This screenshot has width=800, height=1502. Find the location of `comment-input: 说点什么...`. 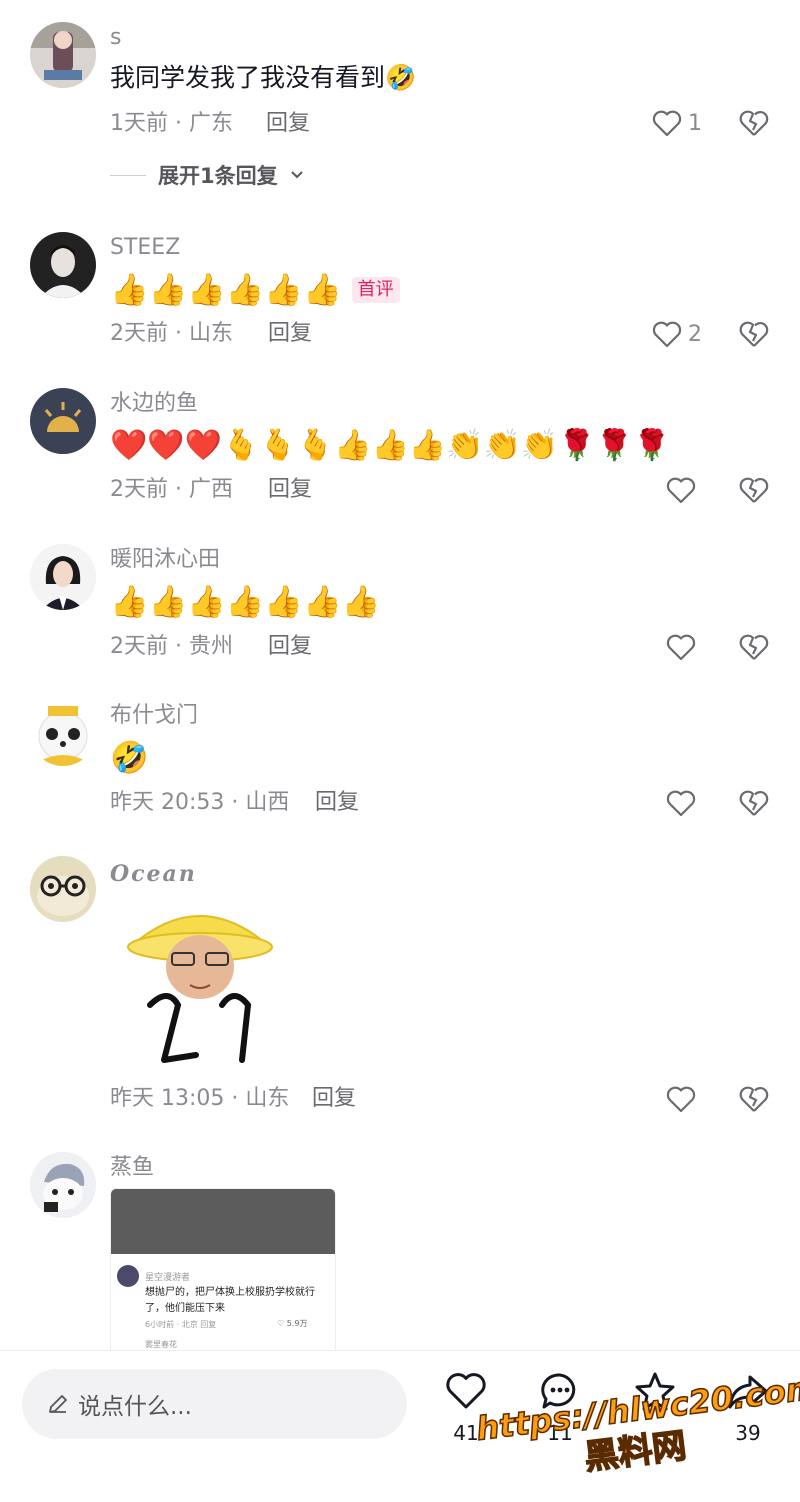

comment-input: 说点什么... is located at coordinates (214, 1404).